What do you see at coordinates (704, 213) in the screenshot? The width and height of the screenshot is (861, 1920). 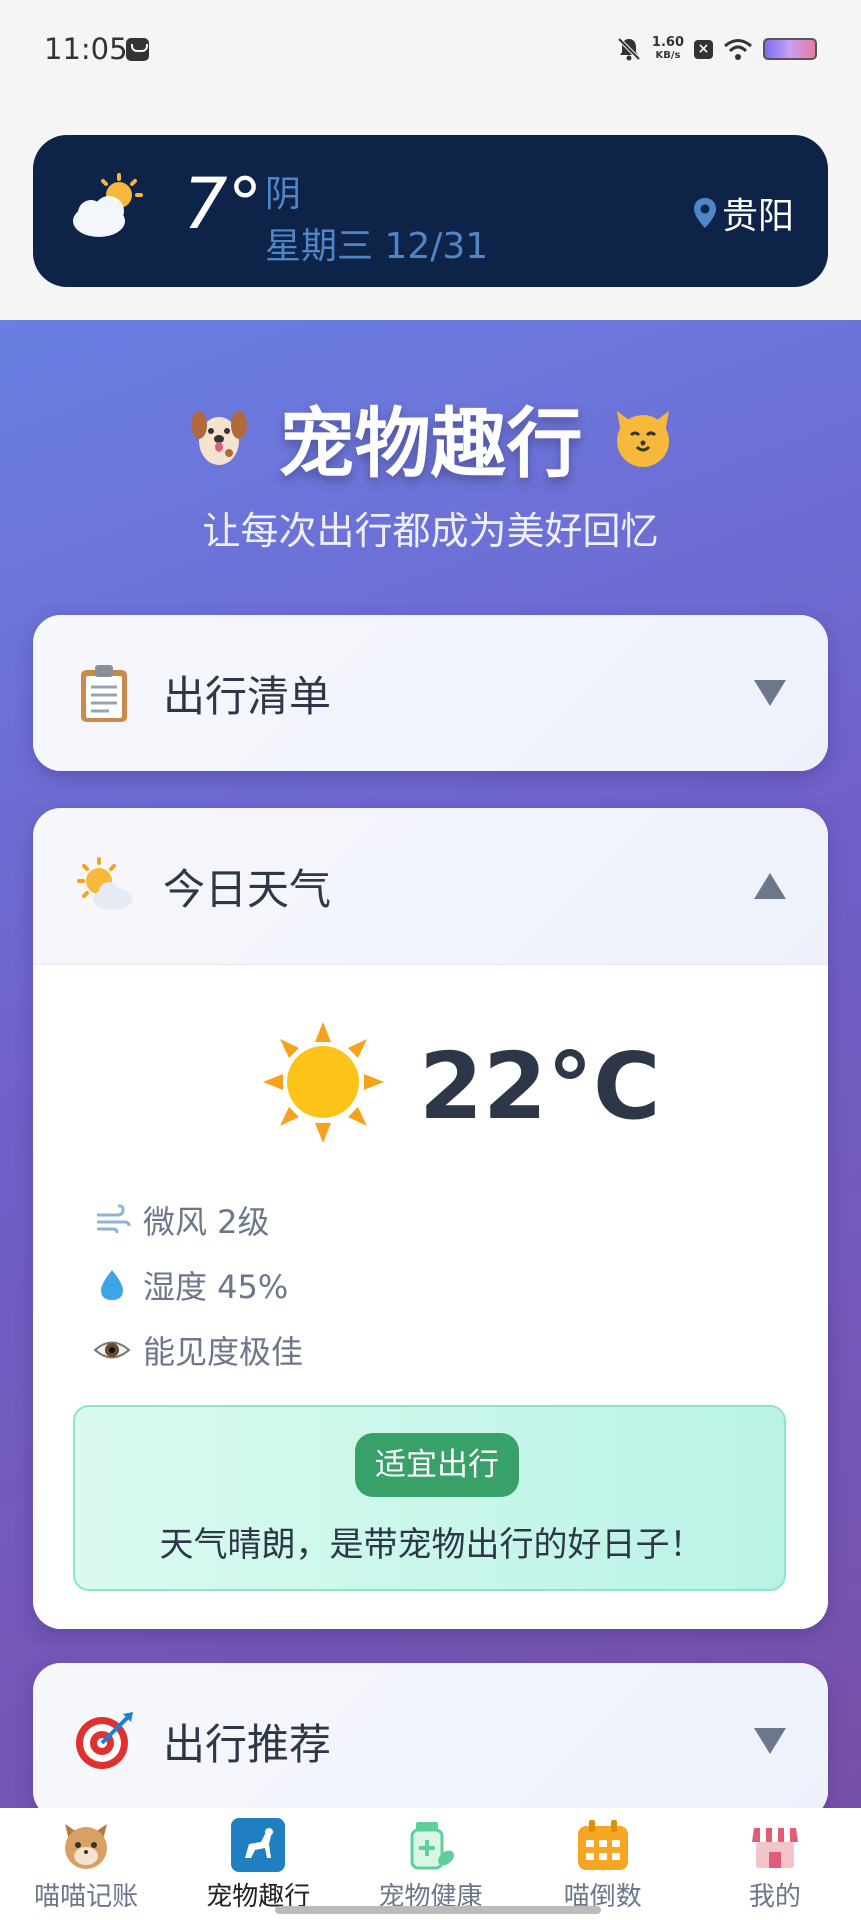 I see `location-pin-icon` at bounding box center [704, 213].